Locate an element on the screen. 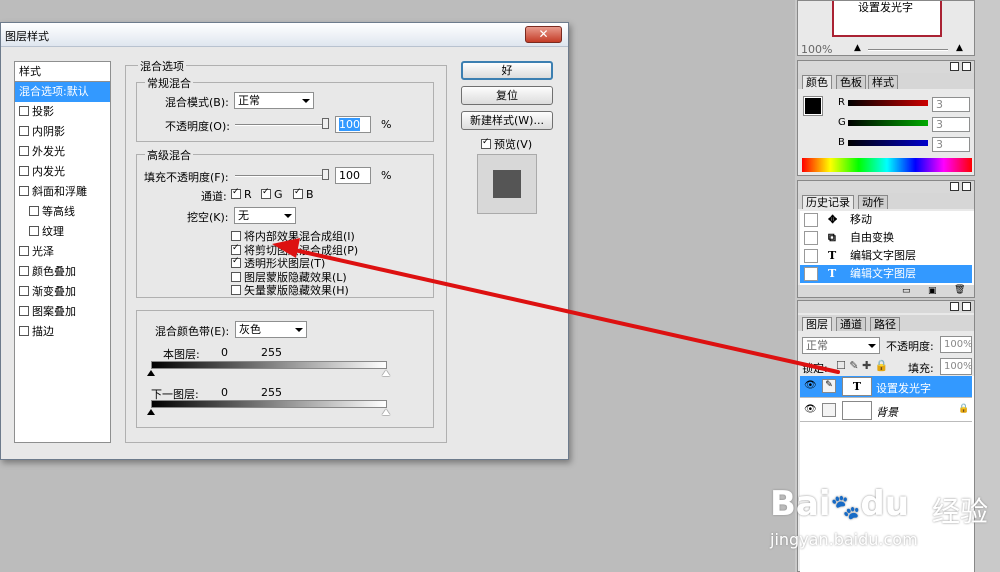  panel-tab: 动作 is located at coordinates (873, 202).